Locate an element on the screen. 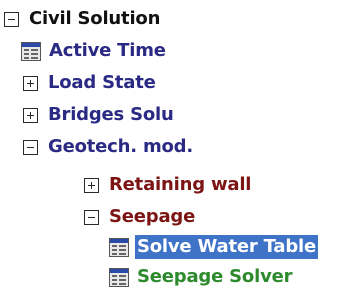 This screenshot has height=298, width=350. tree-item-label: Civil Solution is located at coordinates (95, 18).